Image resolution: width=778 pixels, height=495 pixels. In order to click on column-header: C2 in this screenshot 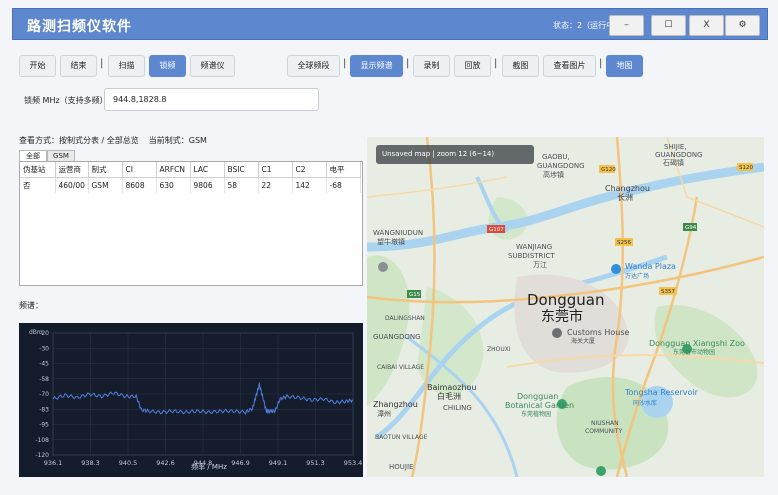, I will do `click(309, 170)`.